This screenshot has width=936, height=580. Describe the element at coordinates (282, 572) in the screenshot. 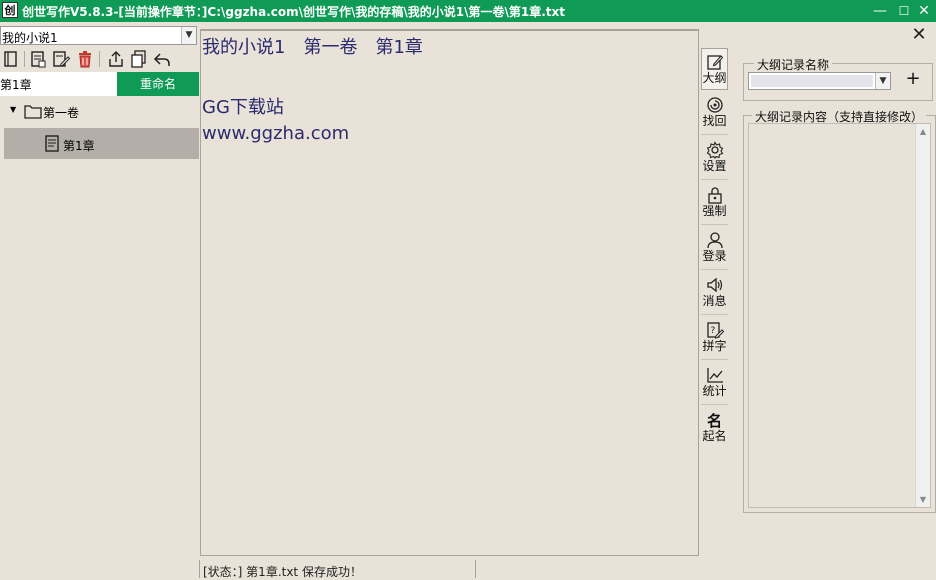

I see `status-text: [状态：] 第1章.txt 保存成功！` at that location.